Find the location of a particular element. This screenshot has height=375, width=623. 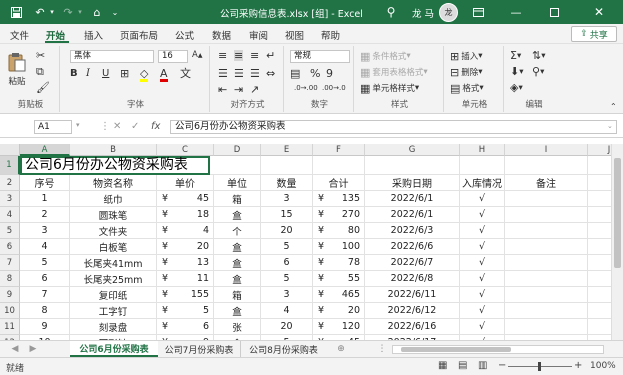

zoom-slider-thumb is located at coordinates (539, 366).